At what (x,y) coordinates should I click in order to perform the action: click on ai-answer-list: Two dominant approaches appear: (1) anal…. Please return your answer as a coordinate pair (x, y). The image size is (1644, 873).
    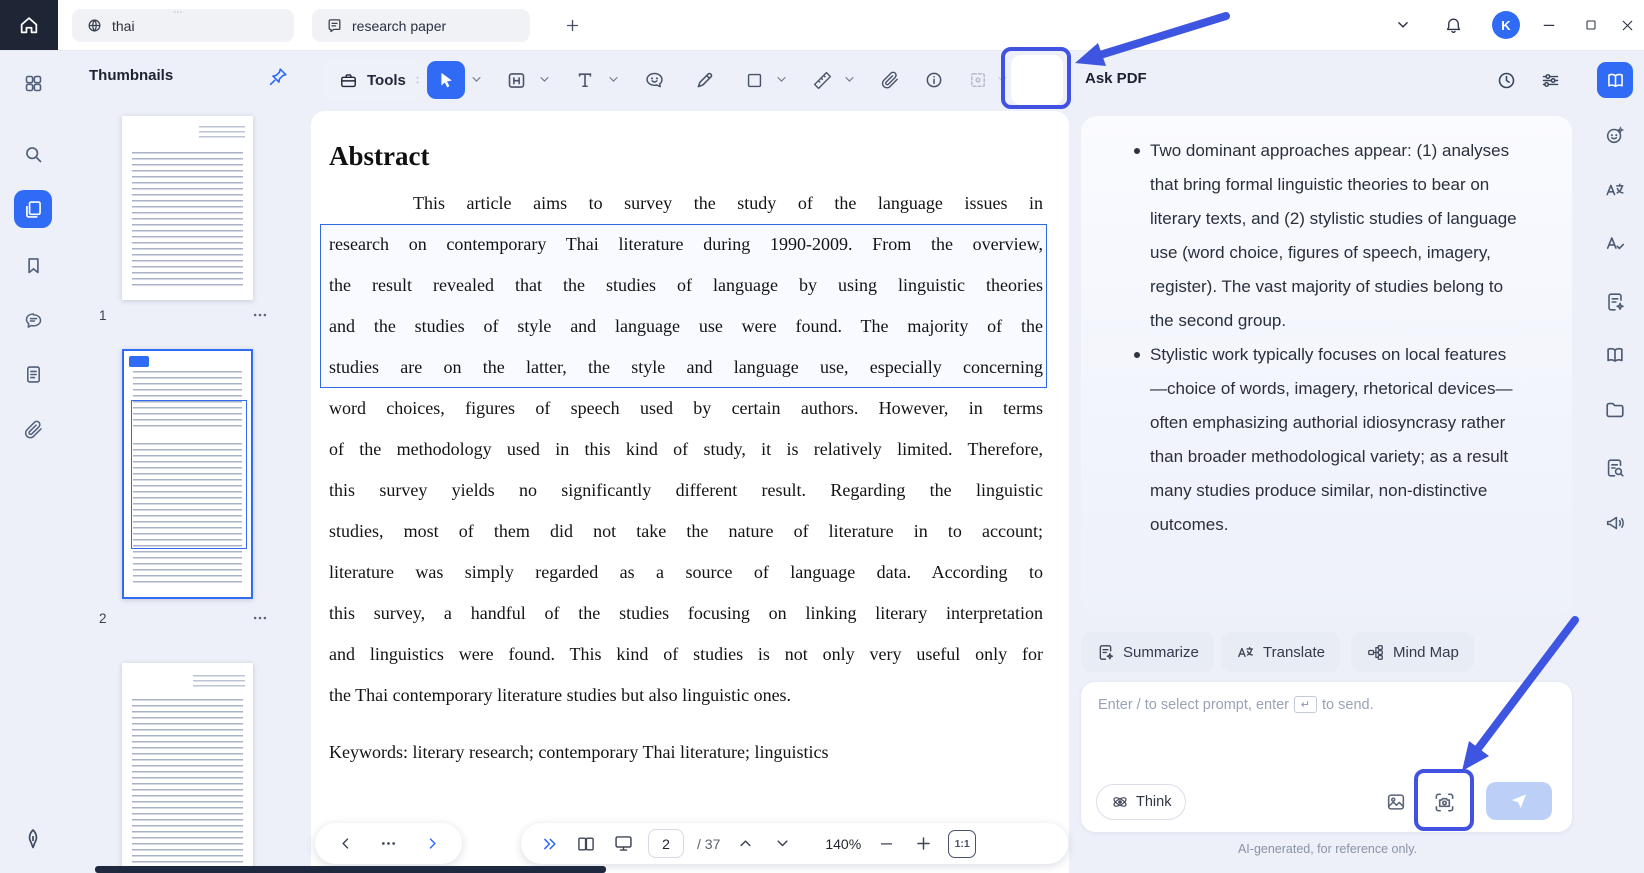
    Looking at the image, I should click on (1326, 338).